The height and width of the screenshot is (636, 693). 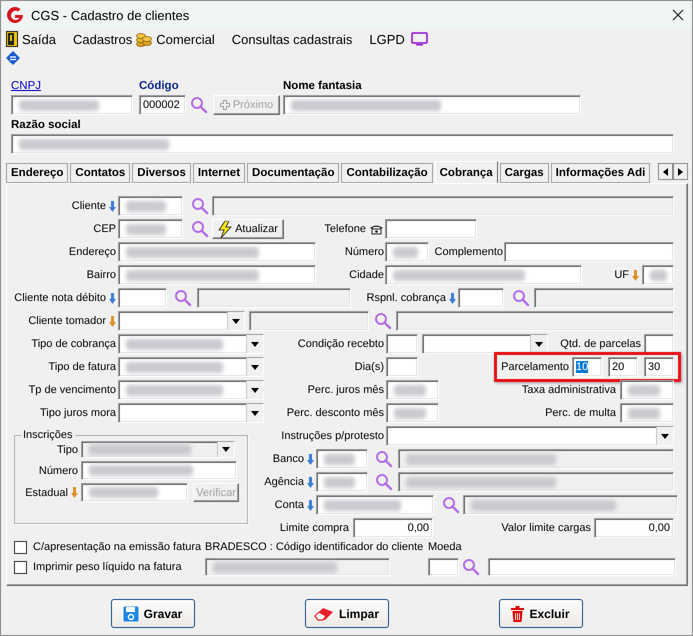 I want to click on input-field: 30, so click(x=659, y=367).